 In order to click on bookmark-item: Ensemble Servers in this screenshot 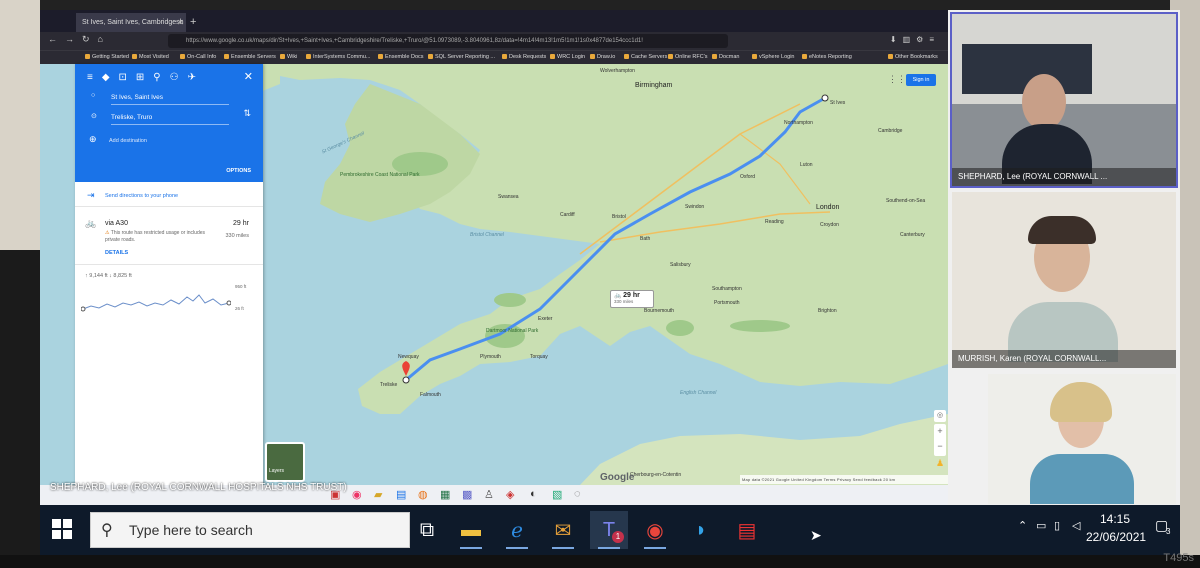, I will do `click(250, 57)`.